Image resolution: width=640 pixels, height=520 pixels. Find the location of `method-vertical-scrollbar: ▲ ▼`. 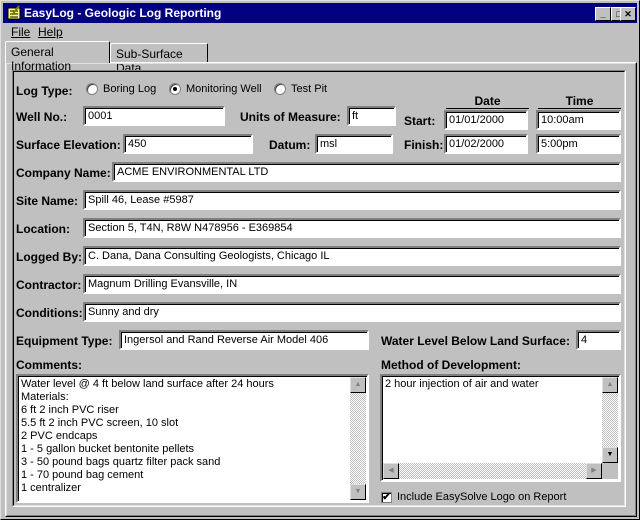

method-vertical-scrollbar: ▲ ▼ is located at coordinates (610, 420).